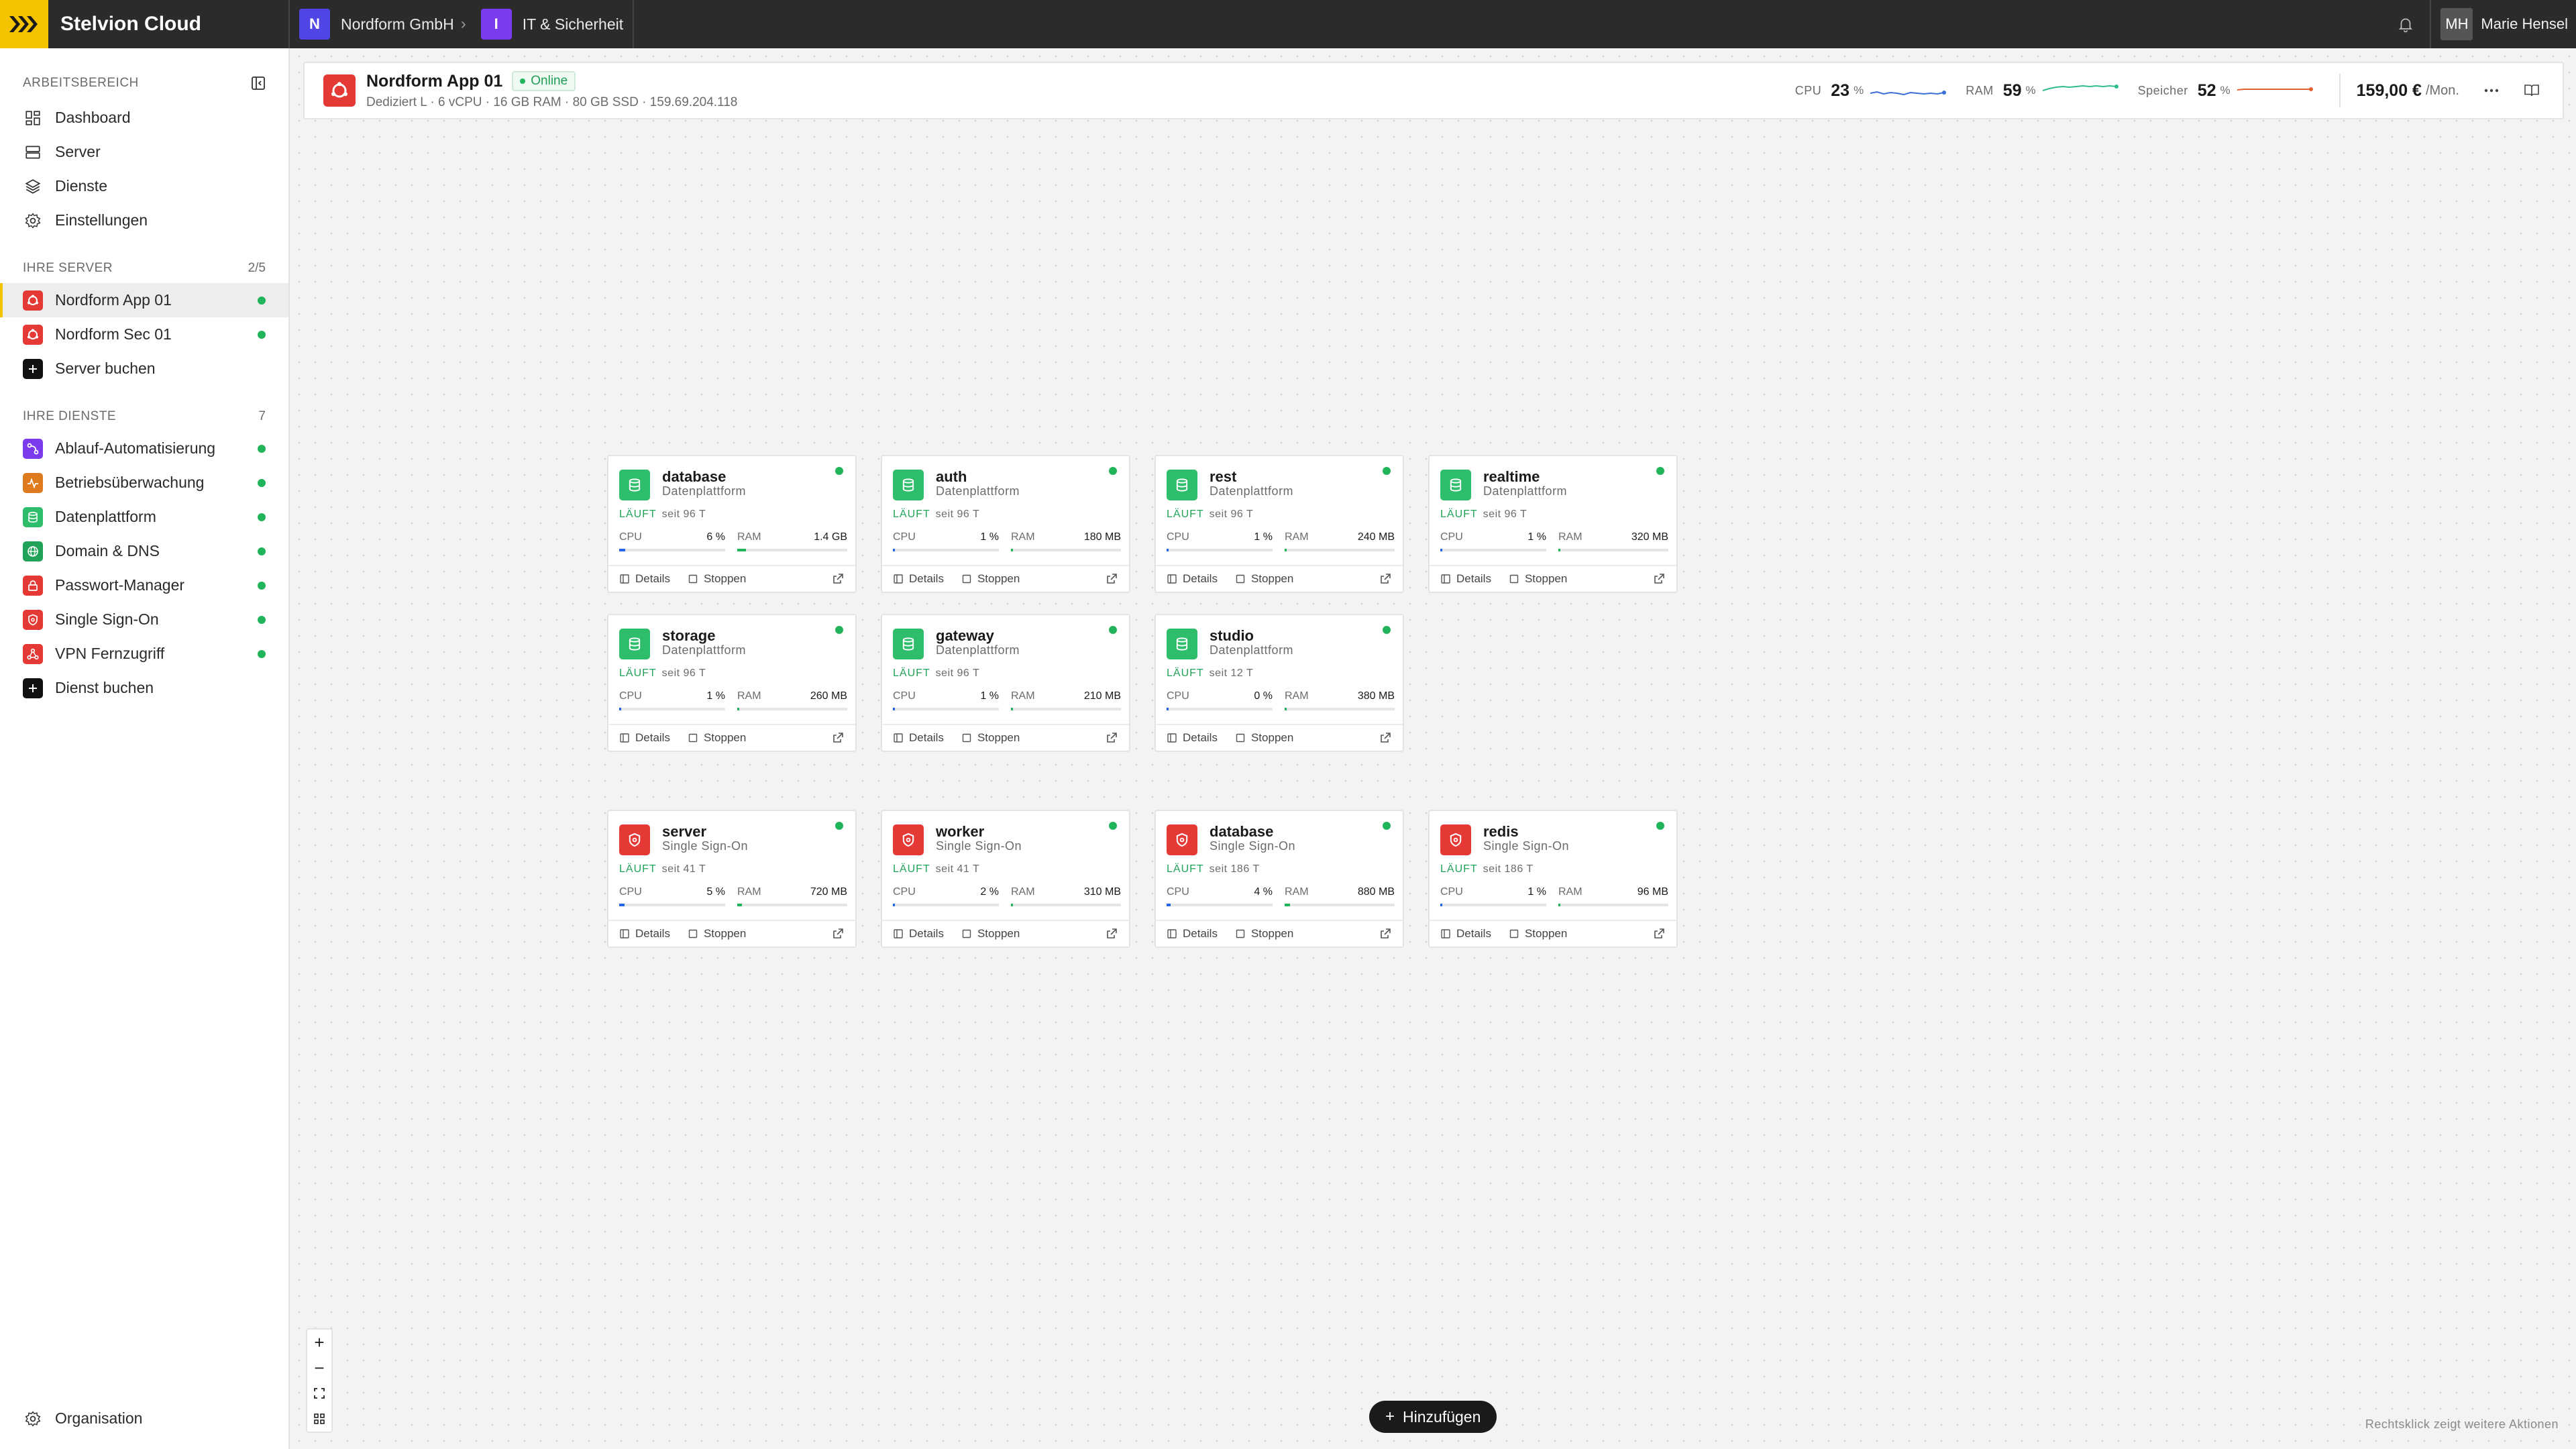 The height and width of the screenshot is (1449, 2576). What do you see at coordinates (319, 1419) in the screenshot?
I see `toggle-grid-button` at bounding box center [319, 1419].